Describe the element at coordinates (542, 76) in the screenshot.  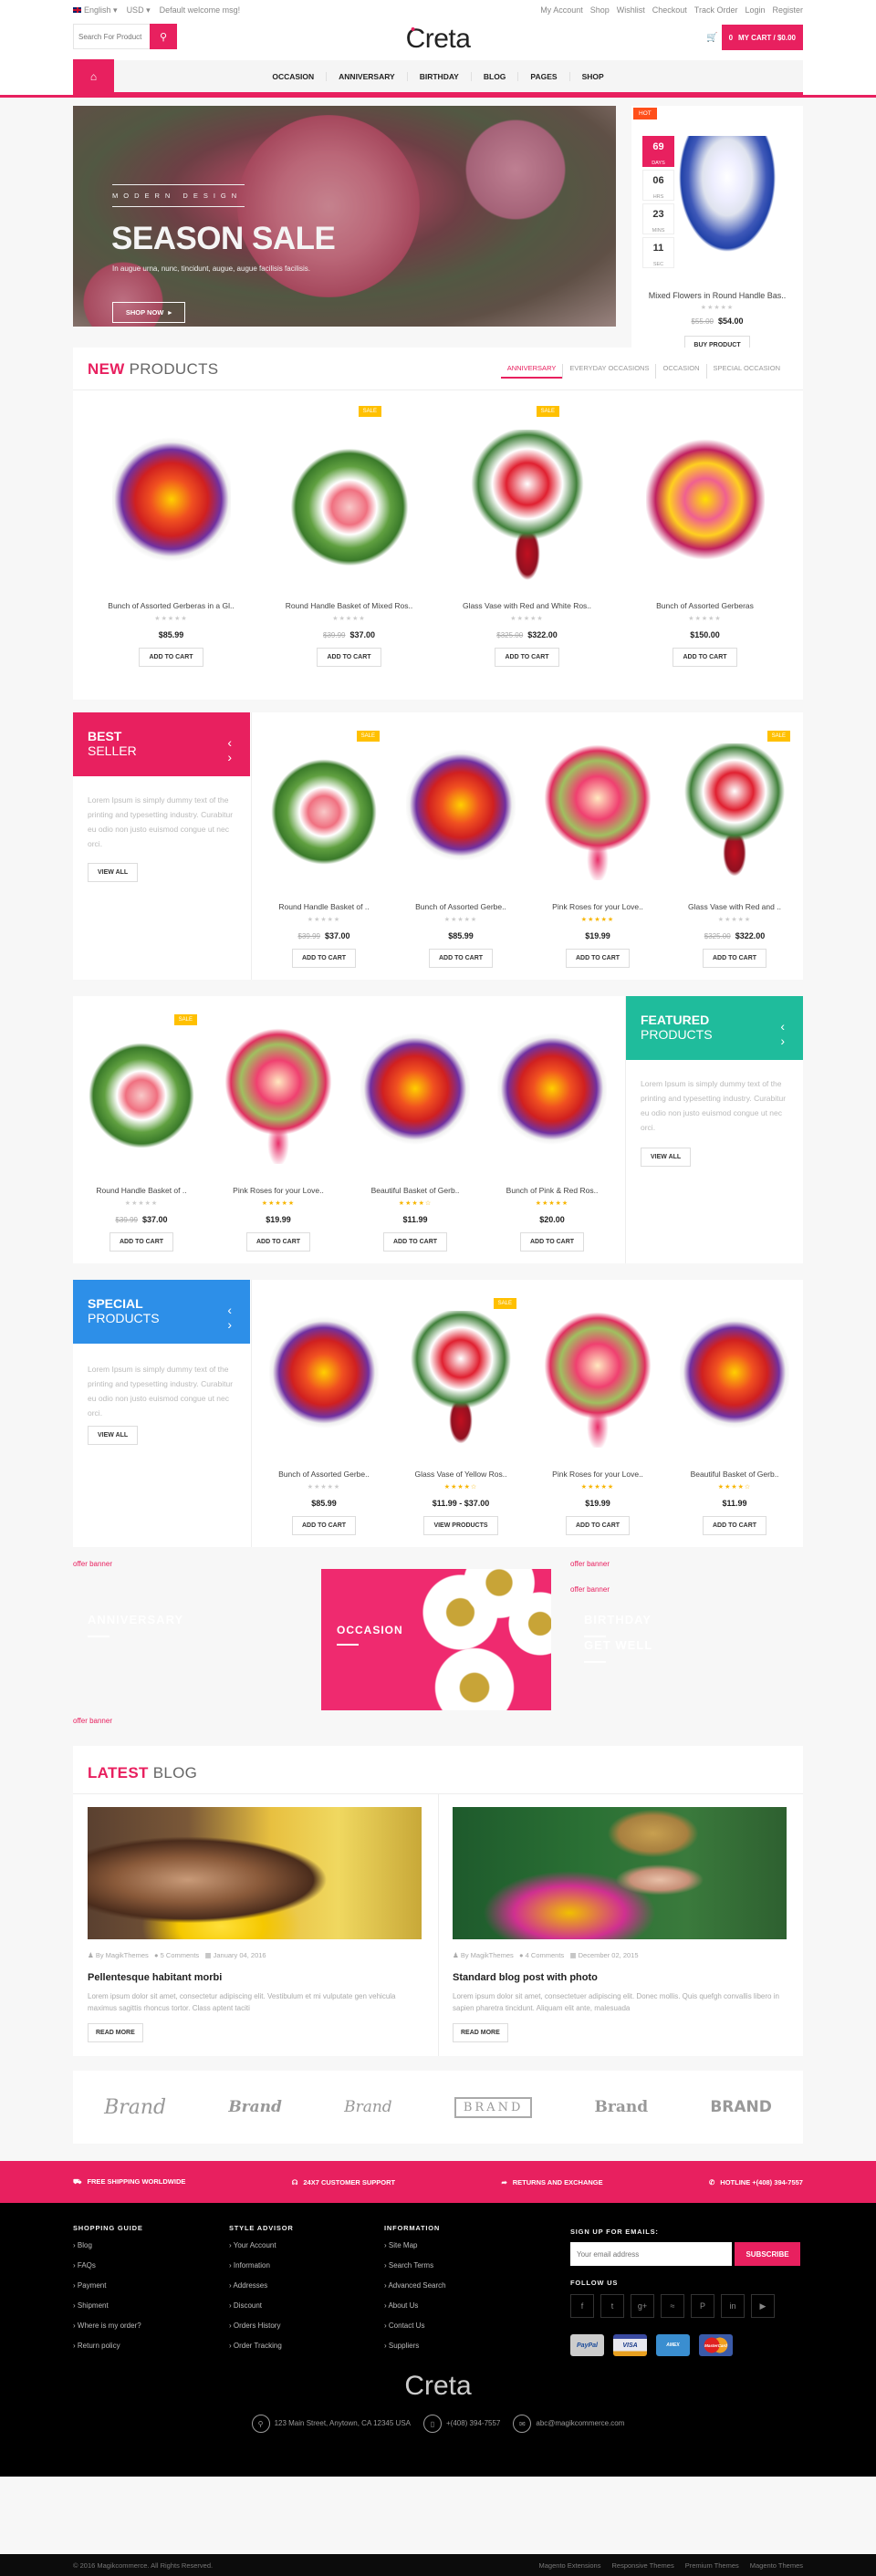
I see `nav-pages: PAGES` at that location.